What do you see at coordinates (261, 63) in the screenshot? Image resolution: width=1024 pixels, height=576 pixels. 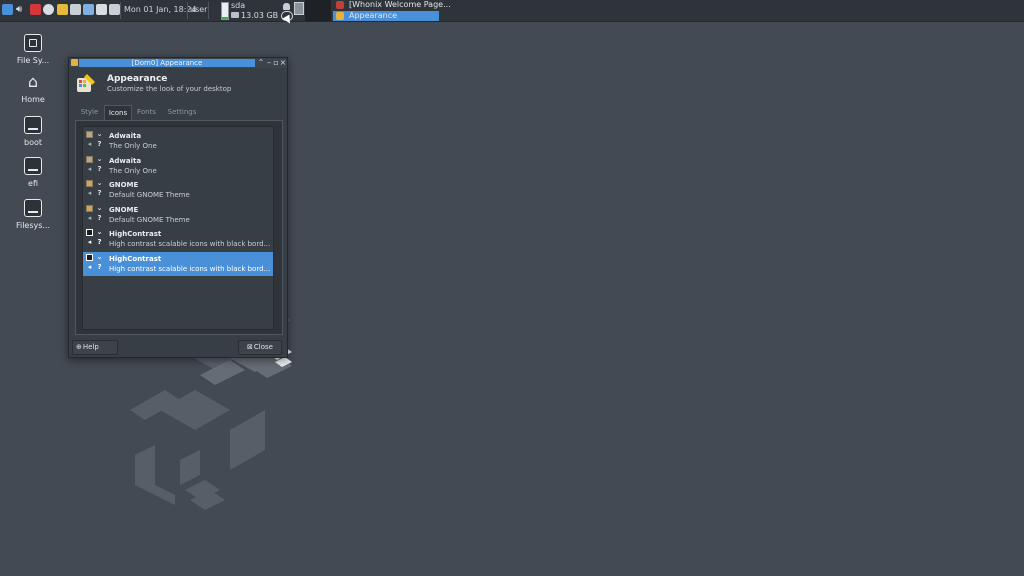 I see `shade-icon: ⌃` at bounding box center [261, 63].